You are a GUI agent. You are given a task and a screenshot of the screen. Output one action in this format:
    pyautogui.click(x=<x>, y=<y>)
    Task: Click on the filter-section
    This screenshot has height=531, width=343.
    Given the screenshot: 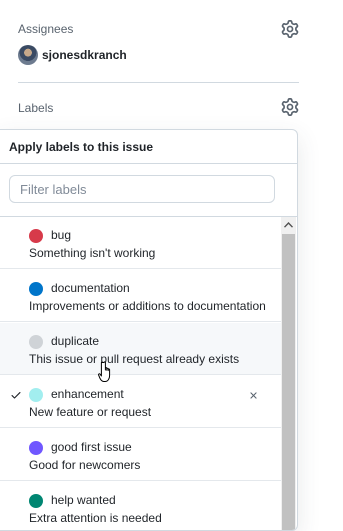 What is the action you would take?
    pyautogui.click(x=148, y=190)
    